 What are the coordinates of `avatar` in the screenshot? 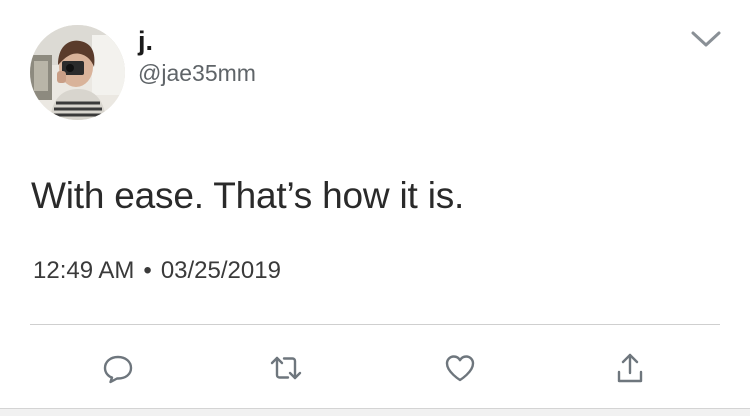 It's located at (77, 72).